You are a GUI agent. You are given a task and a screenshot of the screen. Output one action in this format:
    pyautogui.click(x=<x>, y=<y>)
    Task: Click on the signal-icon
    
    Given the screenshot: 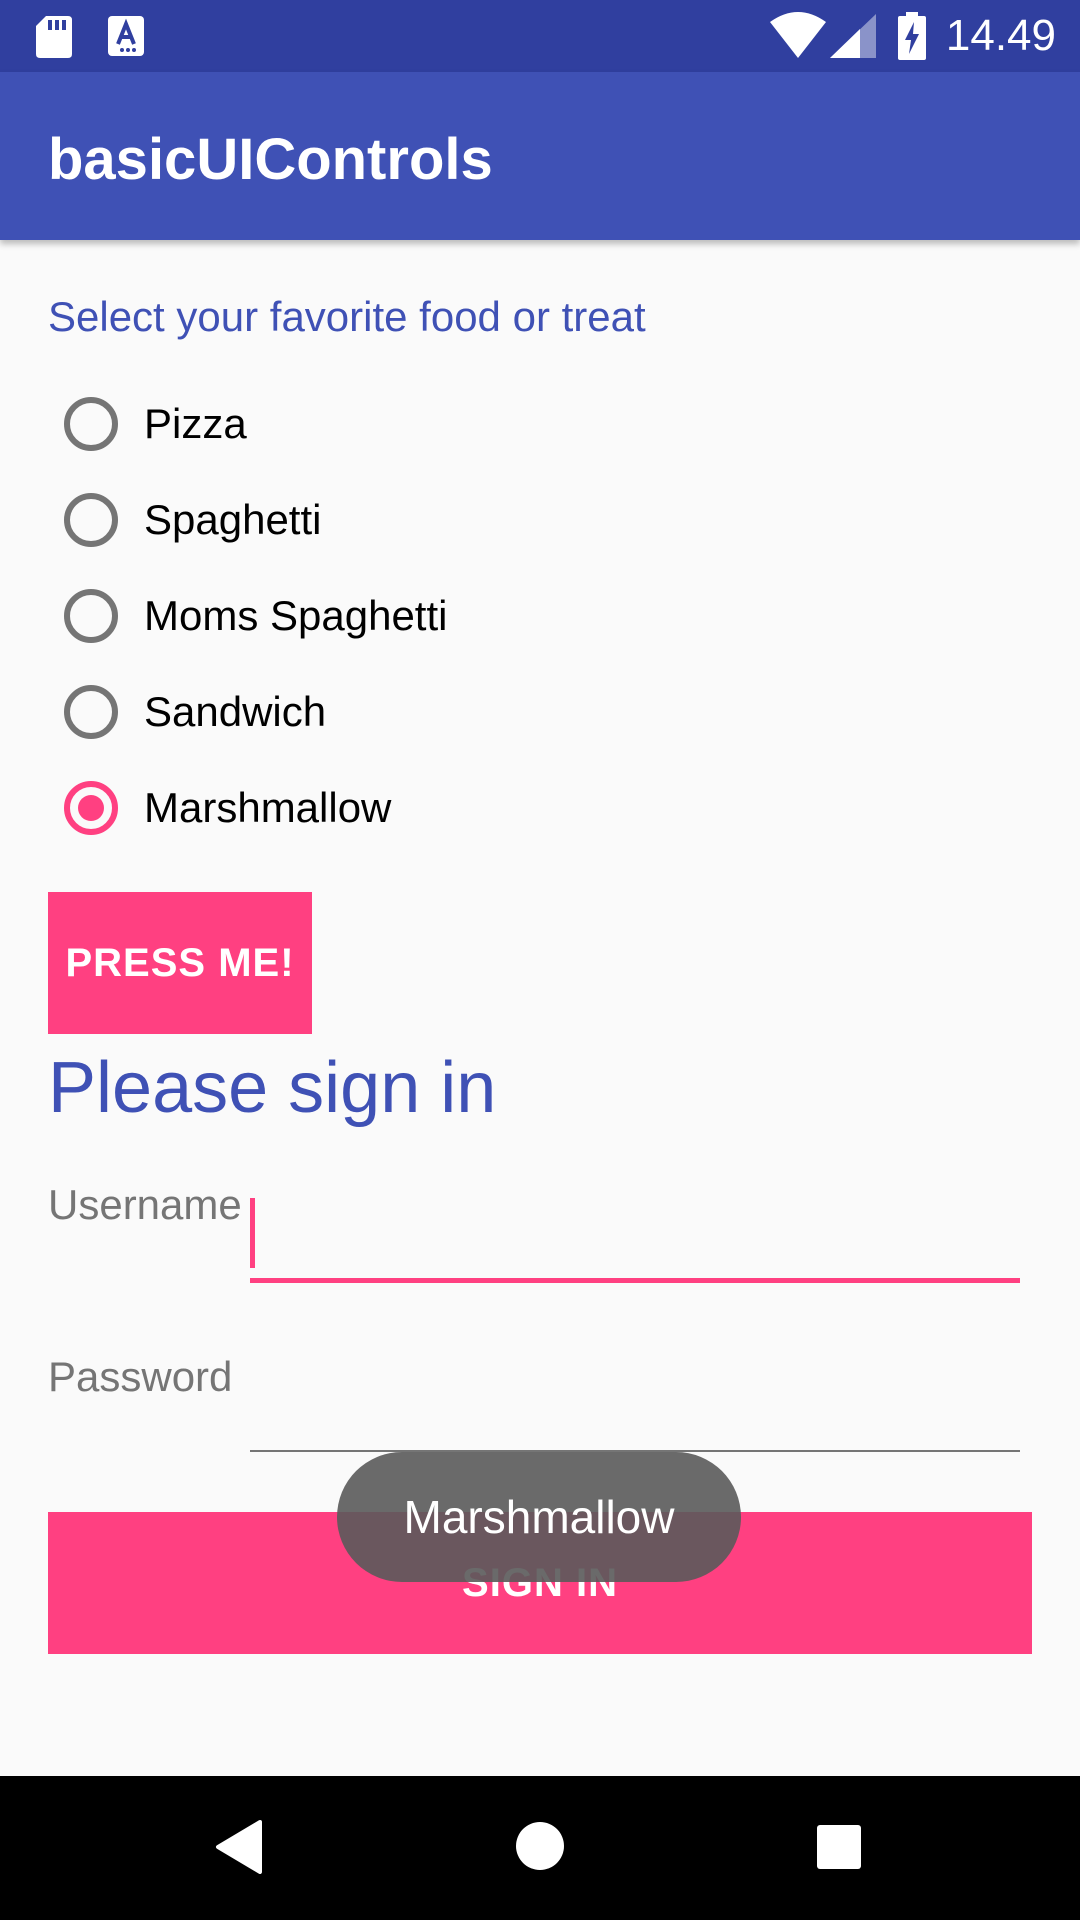 What is the action you would take?
    pyautogui.click(x=853, y=36)
    